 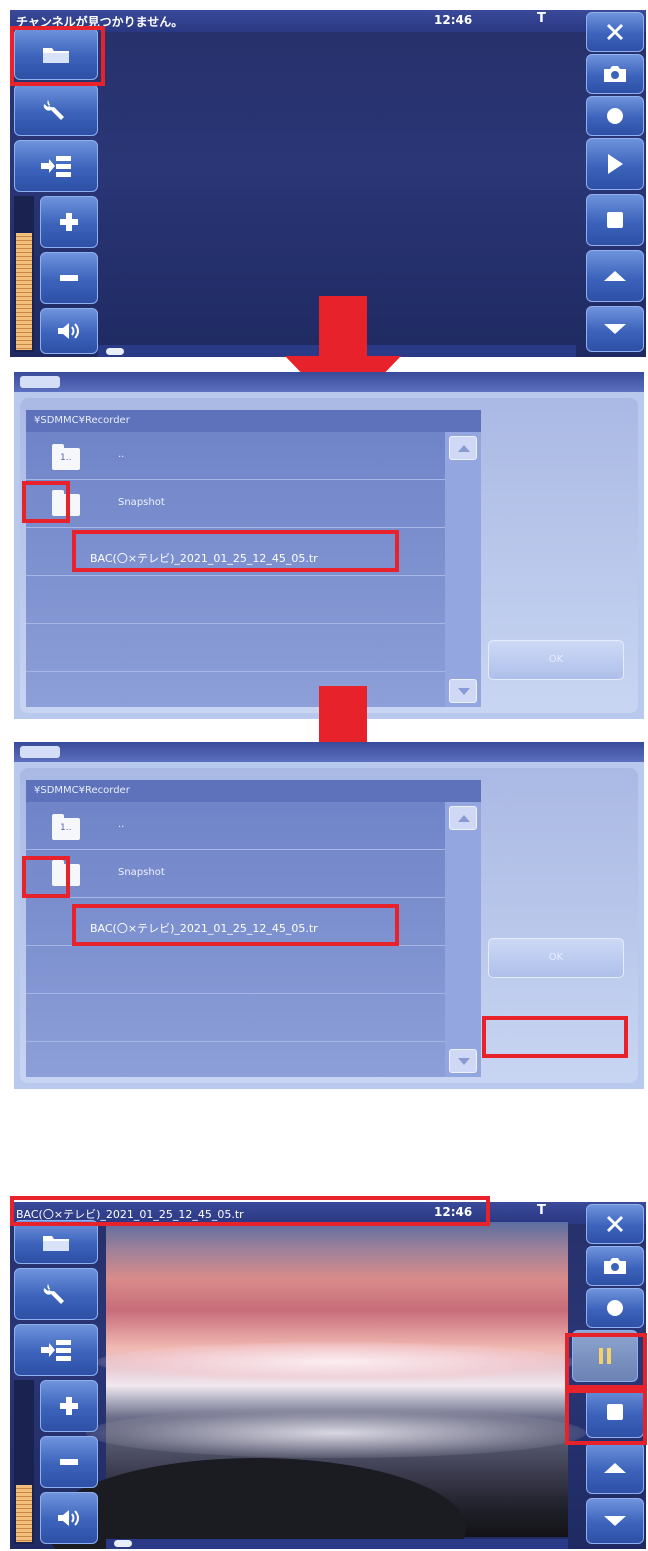 I want to click on highlight-stop-button, so click(x=606, y=1417).